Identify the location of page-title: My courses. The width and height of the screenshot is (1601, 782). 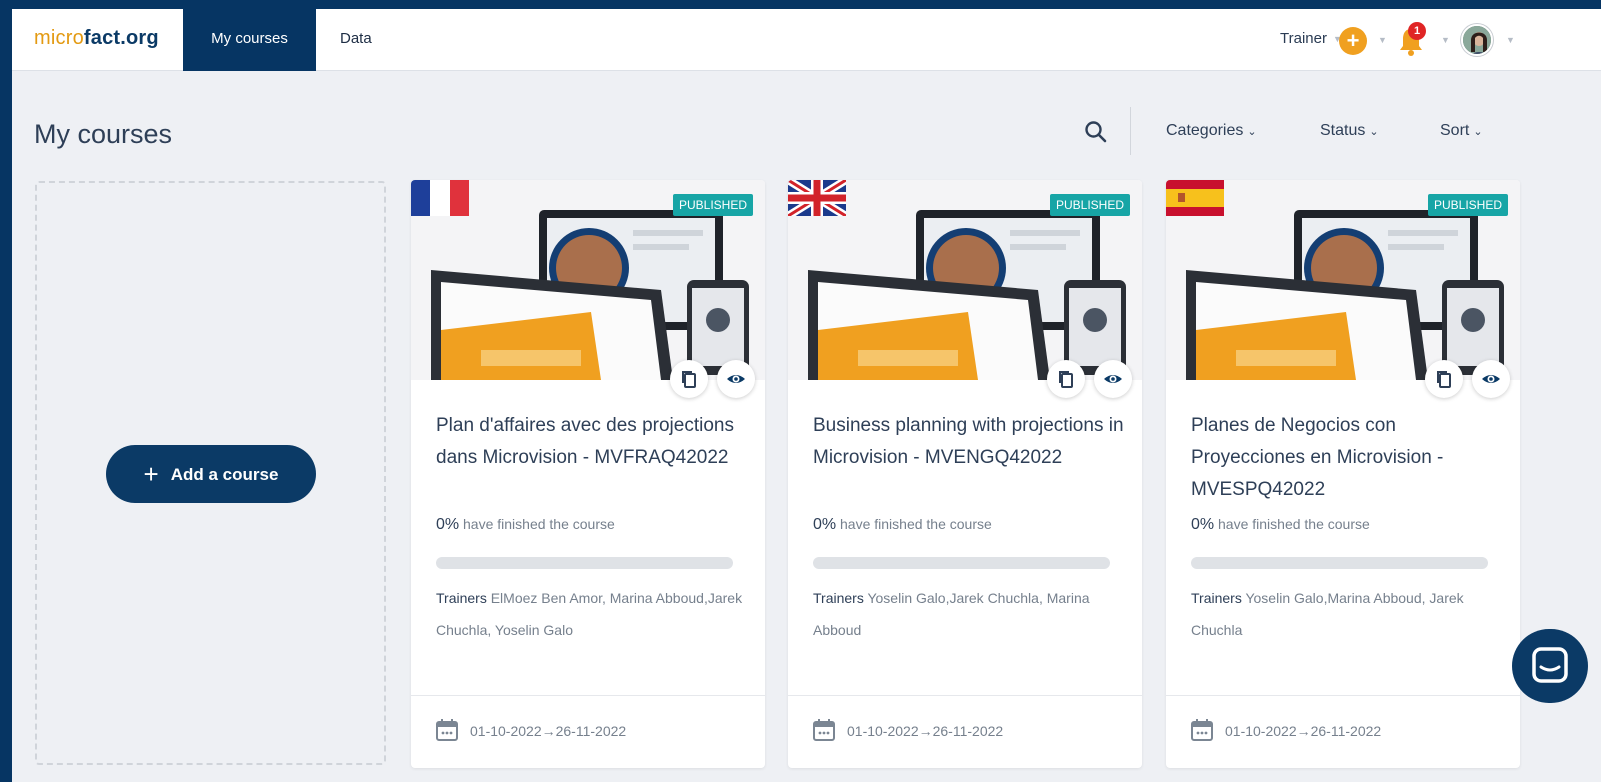
(103, 134).